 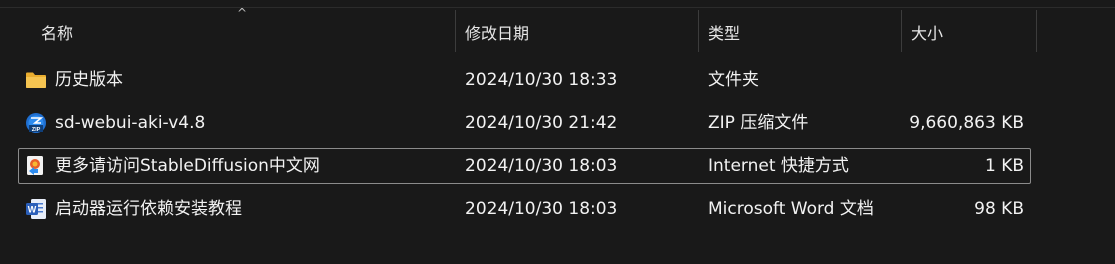 What do you see at coordinates (497, 33) in the screenshot?
I see `column-header-modified-label: 修改日期` at bounding box center [497, 33].